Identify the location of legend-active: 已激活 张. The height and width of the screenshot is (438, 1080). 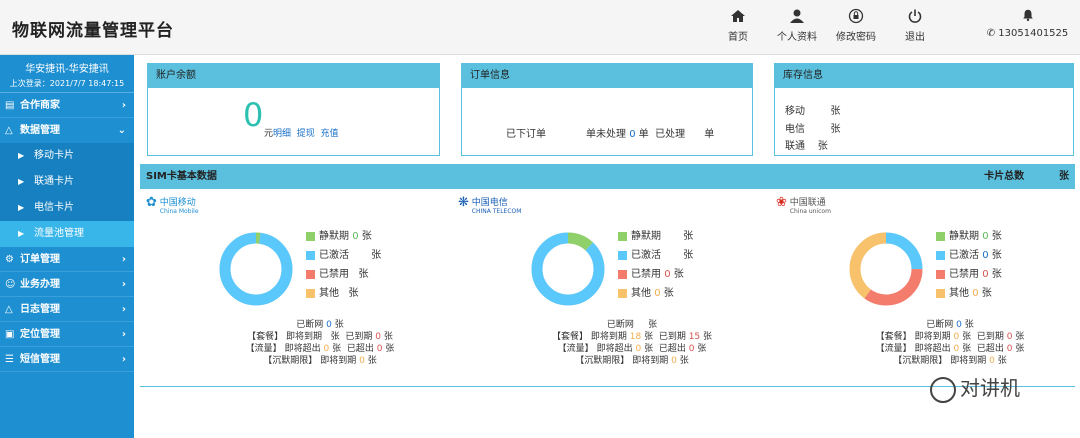
(655, 255).